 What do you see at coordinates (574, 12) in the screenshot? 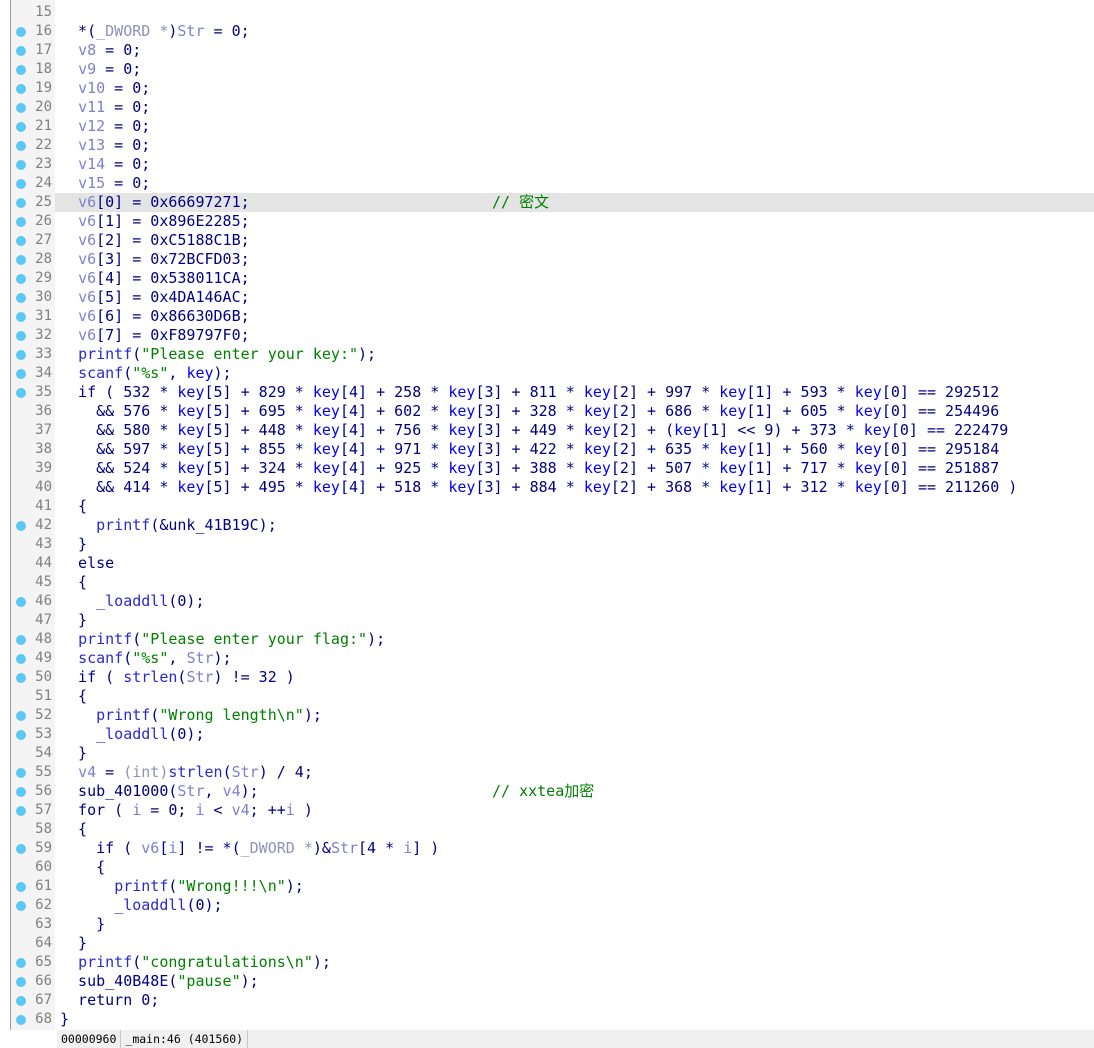
I see `code-text` at bounding box center [574, 12].